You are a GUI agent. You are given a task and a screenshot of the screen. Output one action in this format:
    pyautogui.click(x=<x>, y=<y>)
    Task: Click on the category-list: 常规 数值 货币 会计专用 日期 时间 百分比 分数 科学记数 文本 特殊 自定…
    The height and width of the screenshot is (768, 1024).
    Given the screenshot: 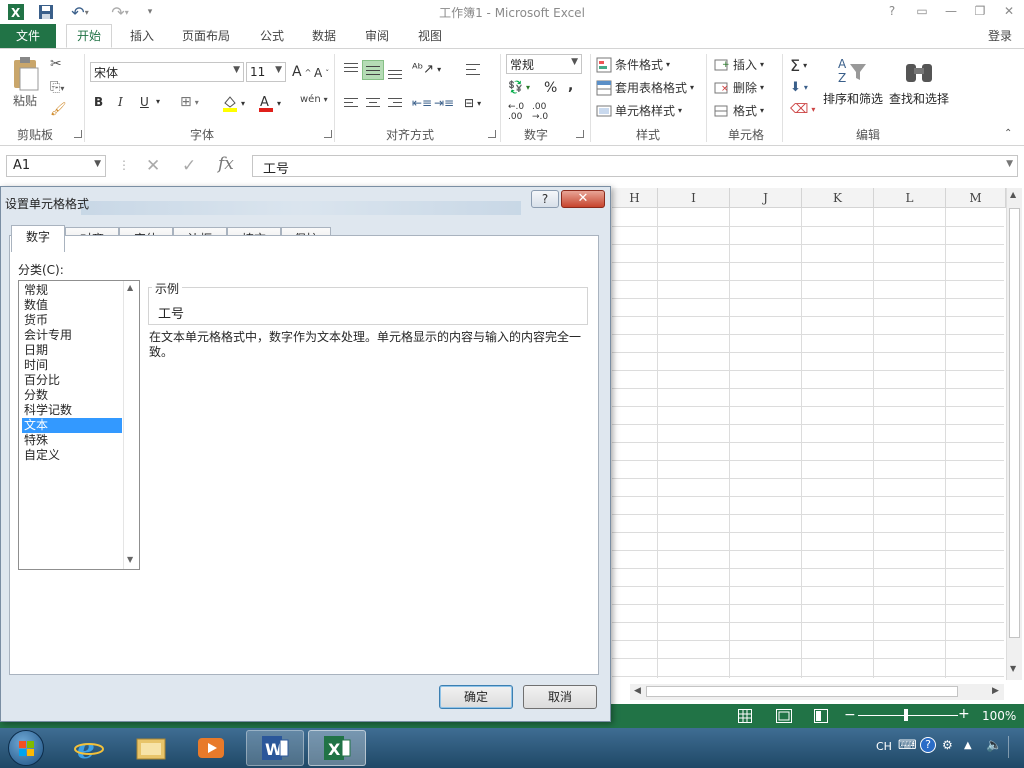 What is the action you would take?
    pyautogui.click(x=79, y=425)
    